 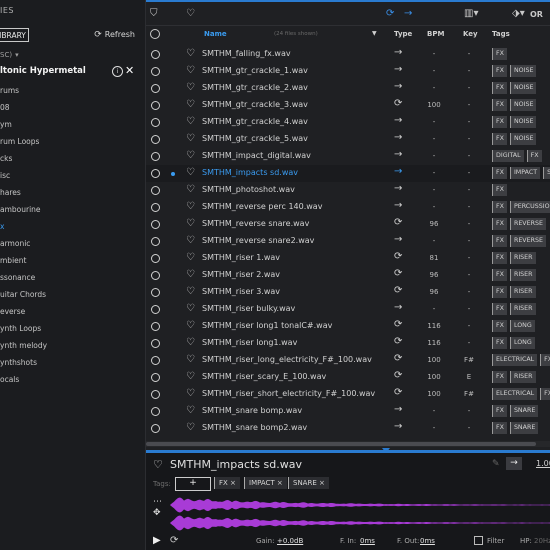 What do you see at coordinates (348, 190) in the screenshot?
I see `file-row: ♡ SMTHM_photoshot.wav → - - FX` at bounding box center [348, 190].